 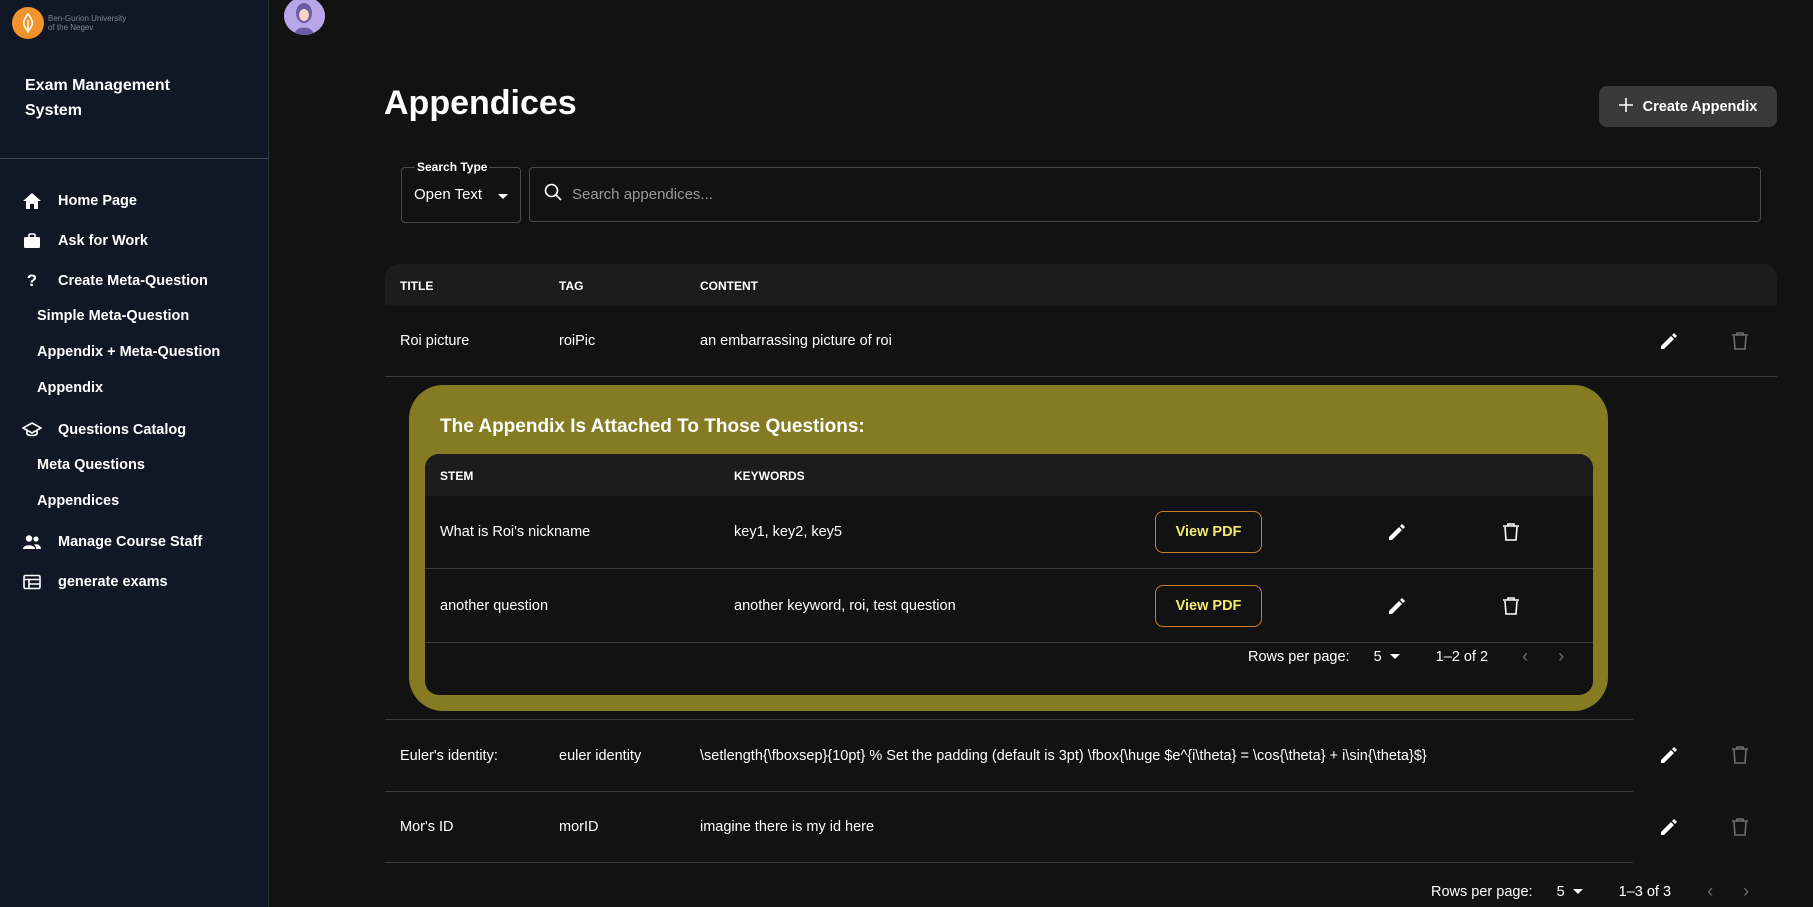 I want to click on pagination-range: 1–3 of 3, so click(x=1645, y=891).